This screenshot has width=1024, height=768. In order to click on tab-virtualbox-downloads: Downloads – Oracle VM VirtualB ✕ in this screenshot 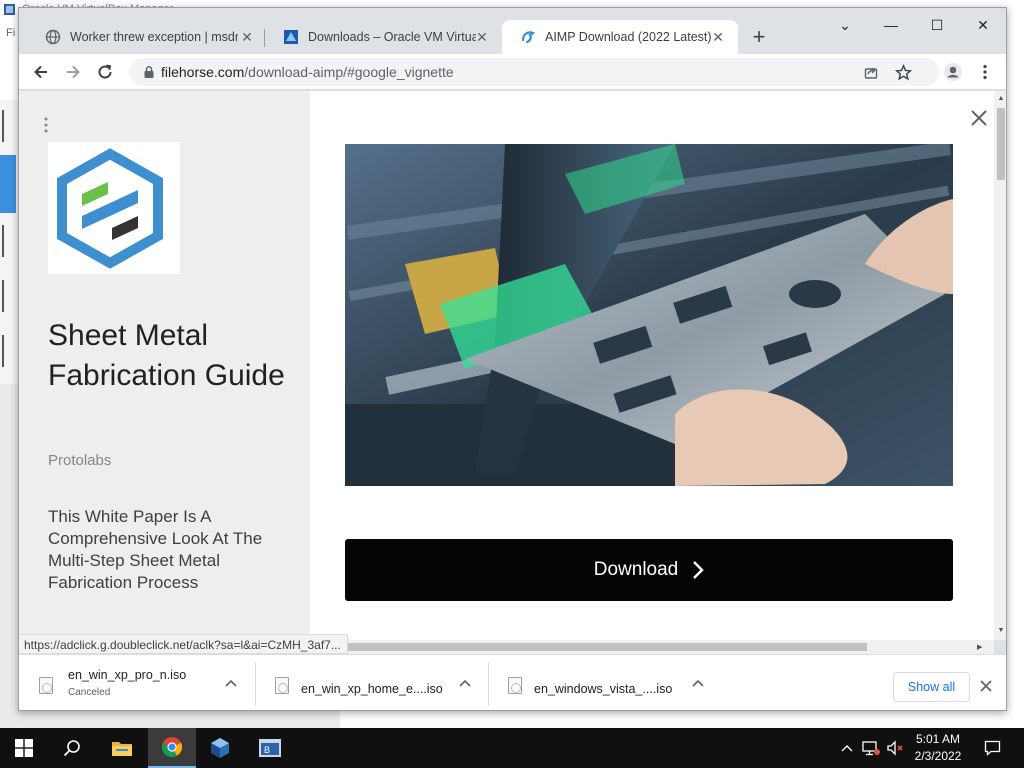, I will do `click(383, 37)`.